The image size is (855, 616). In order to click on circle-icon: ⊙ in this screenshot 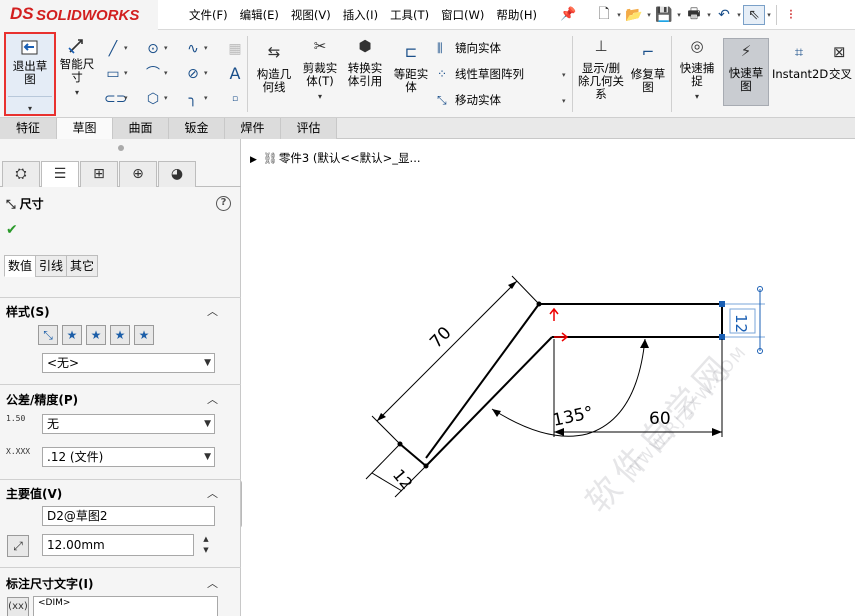, I will do `click(153, 49)`.